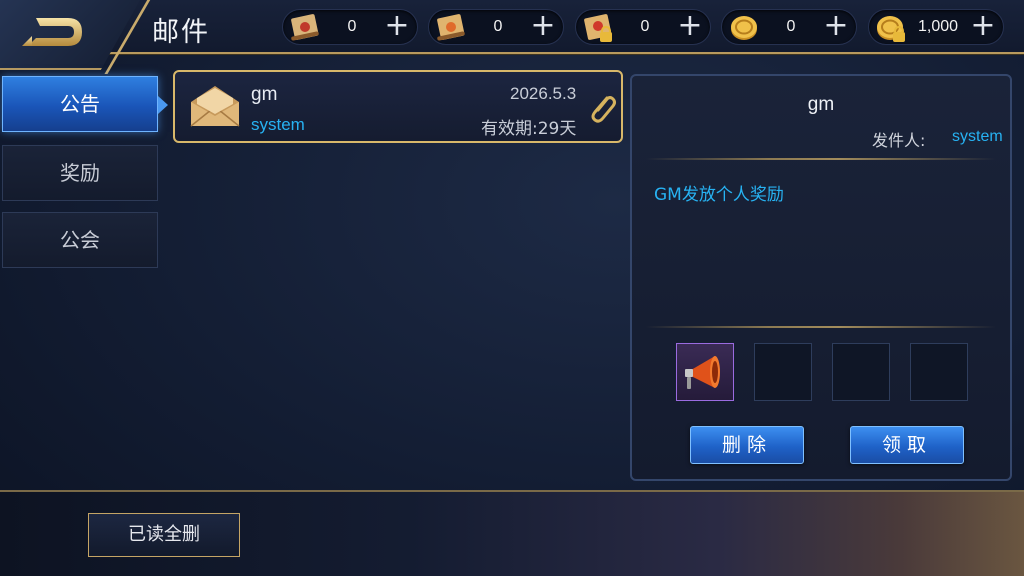 This screenshot has width=1024, height=576. I want to click on resource-value: 1,000, so click(938, 26).